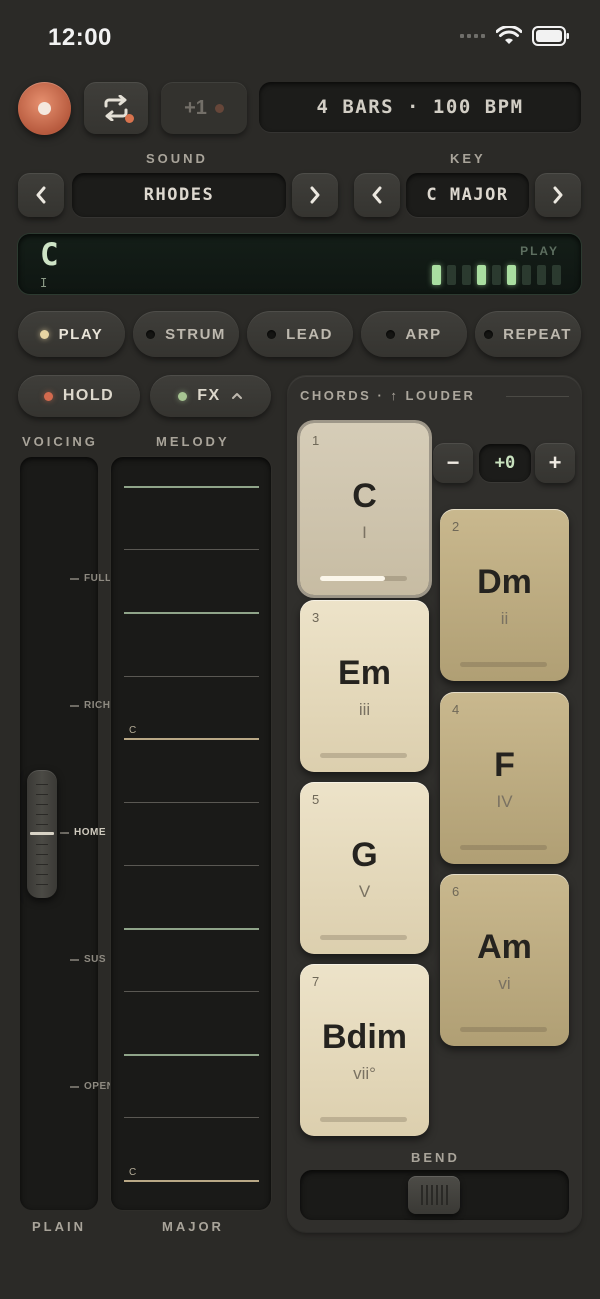 The width and height of the screenshot is (600, 1299). I want to click on fx-label: FX, so click(209, 395).